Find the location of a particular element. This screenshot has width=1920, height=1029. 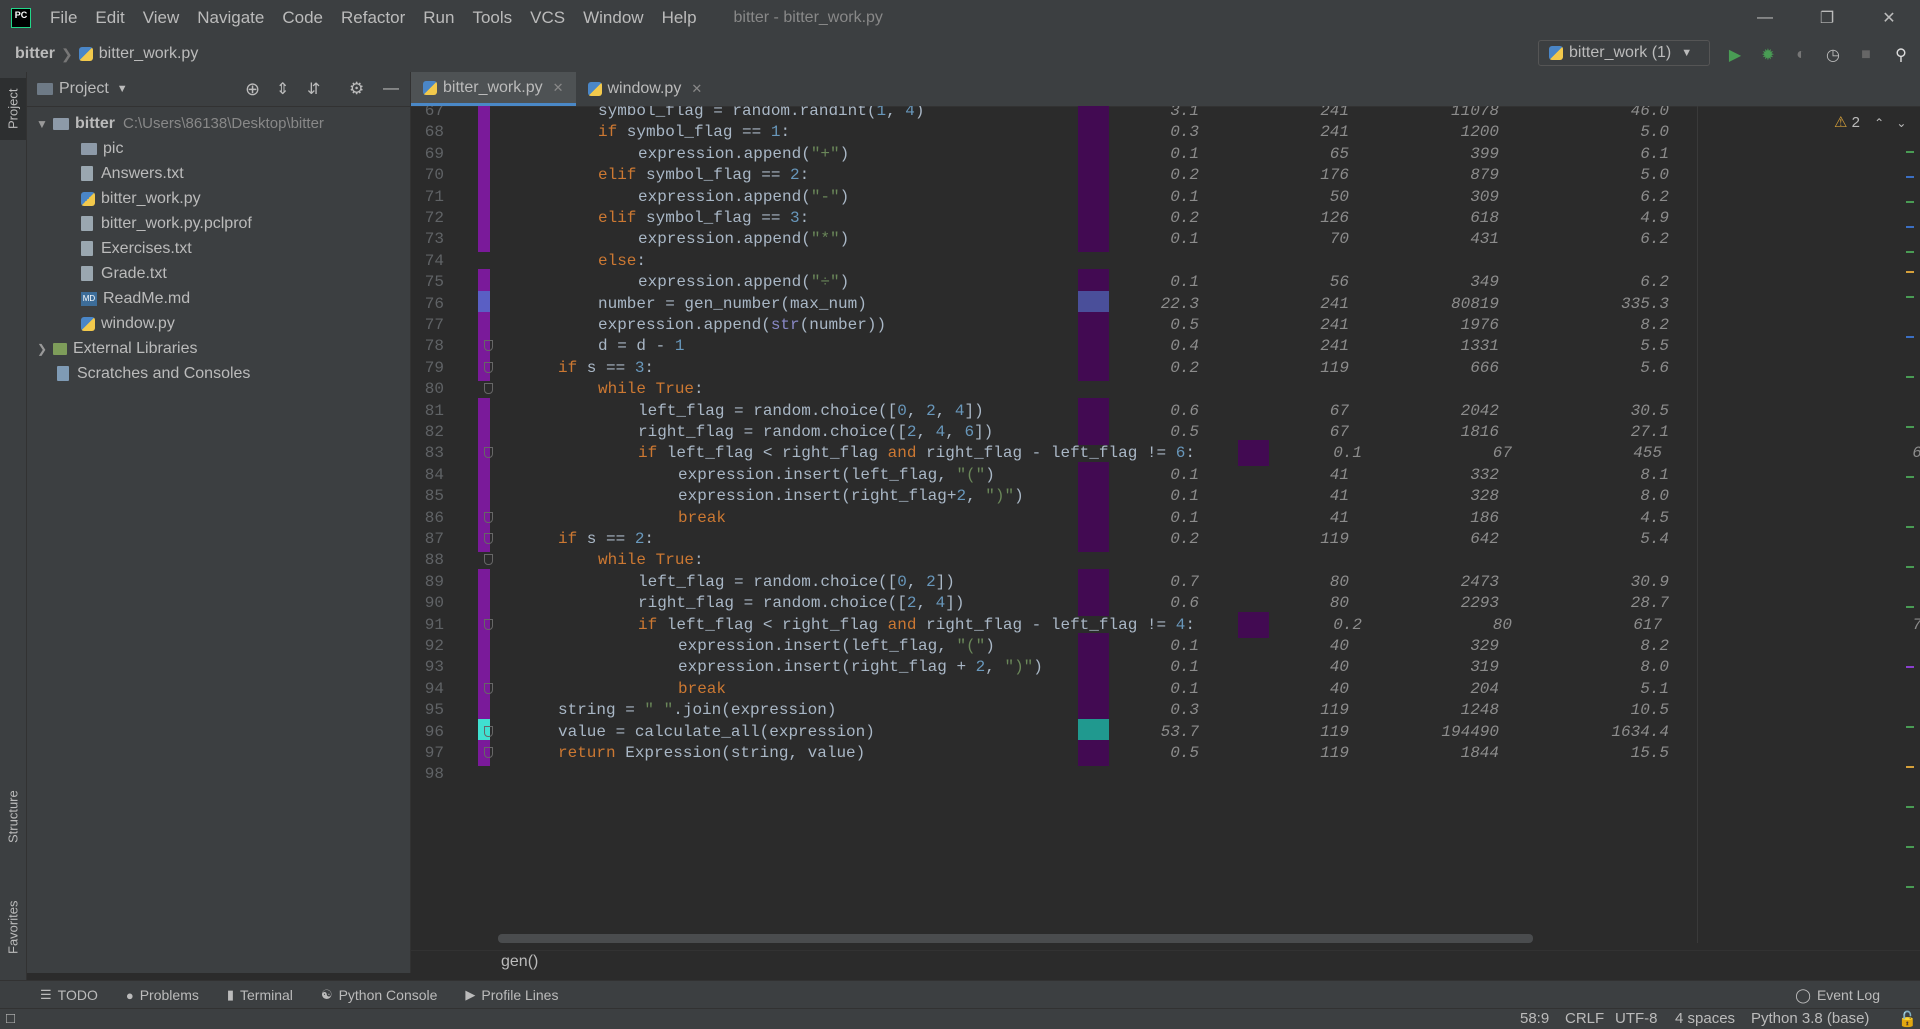

tool-window-project: Project is located at coordinates (13, 109).